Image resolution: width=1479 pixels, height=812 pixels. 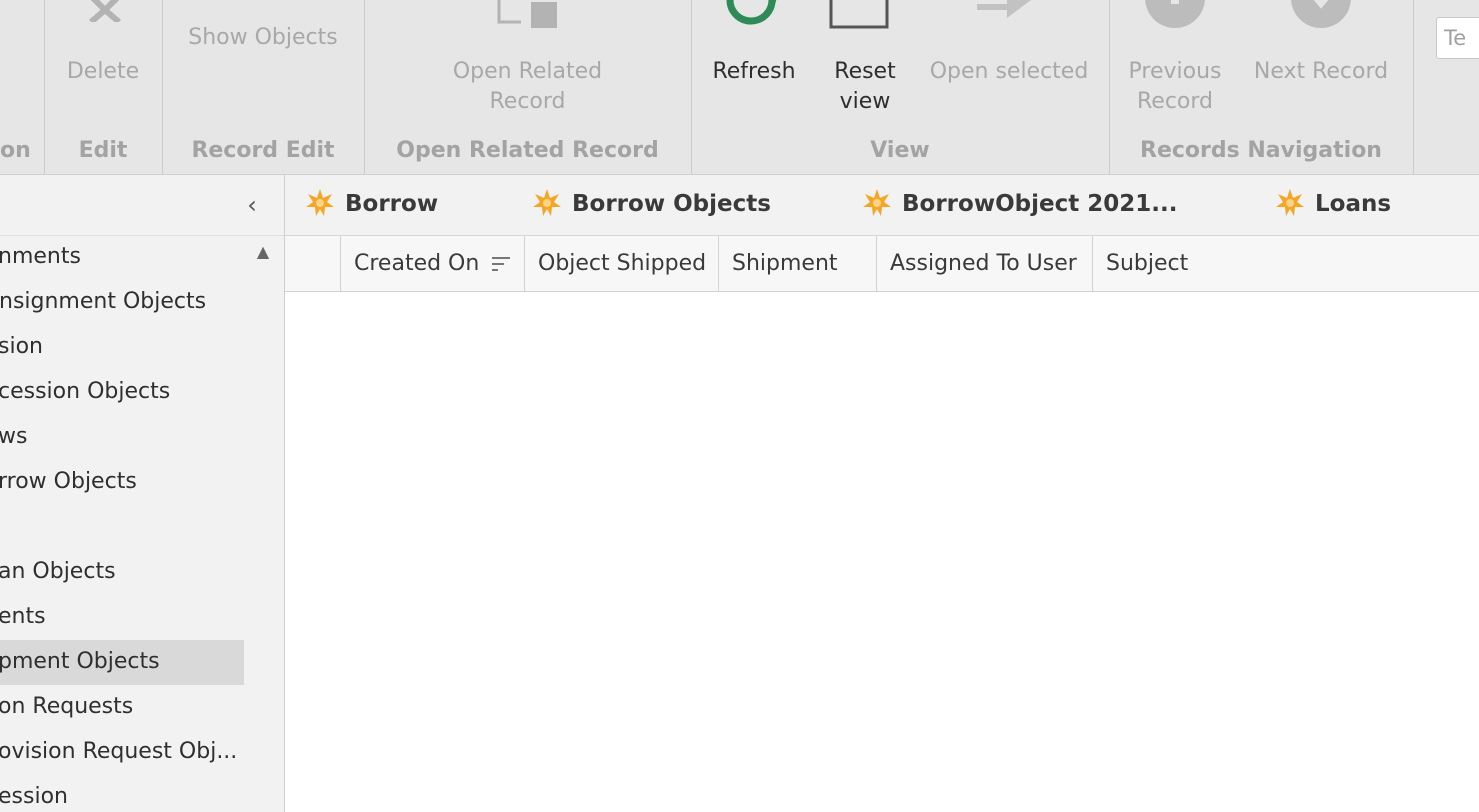 What do you see at coordinates (527, 14) in the screenshot?
I see `document-link-icon` at bounding box center [527, 14].